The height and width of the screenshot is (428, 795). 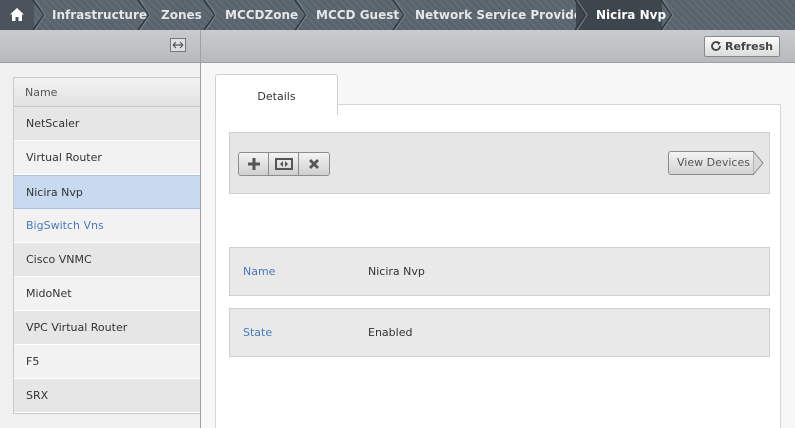 What do you see at coordinates (357, 15) in the screenshot?
I see `breadcrumb-network: MCCD Guest` at bounding box center [357, 15].